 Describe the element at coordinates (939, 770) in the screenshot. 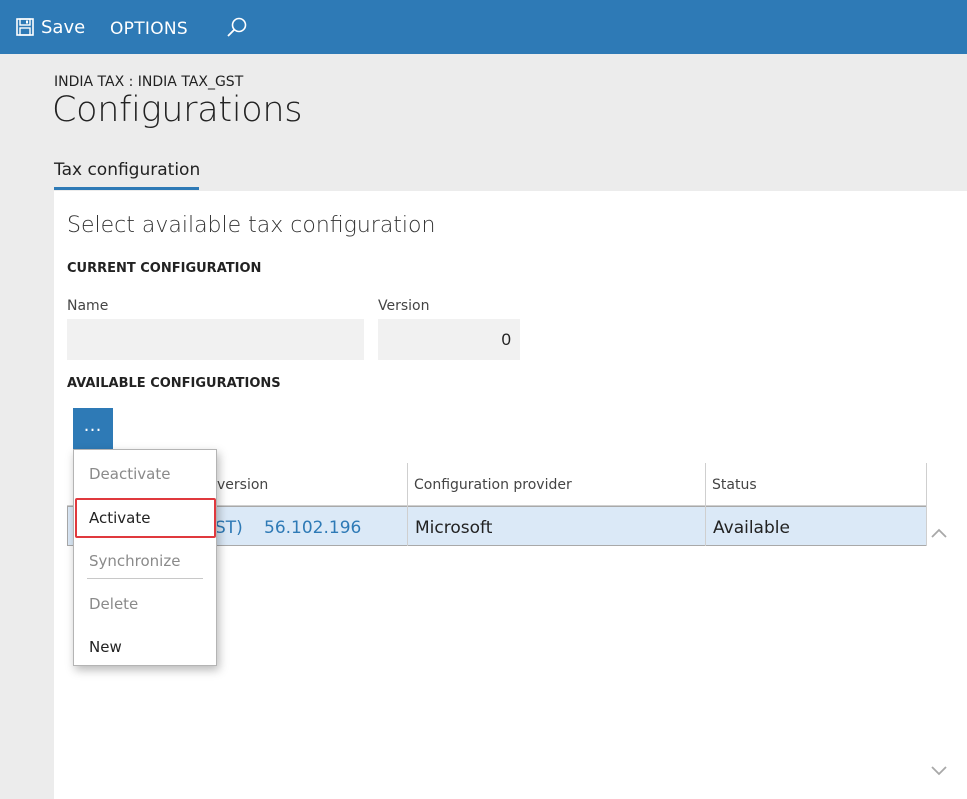

I see `chevron-down-icon` at that location.